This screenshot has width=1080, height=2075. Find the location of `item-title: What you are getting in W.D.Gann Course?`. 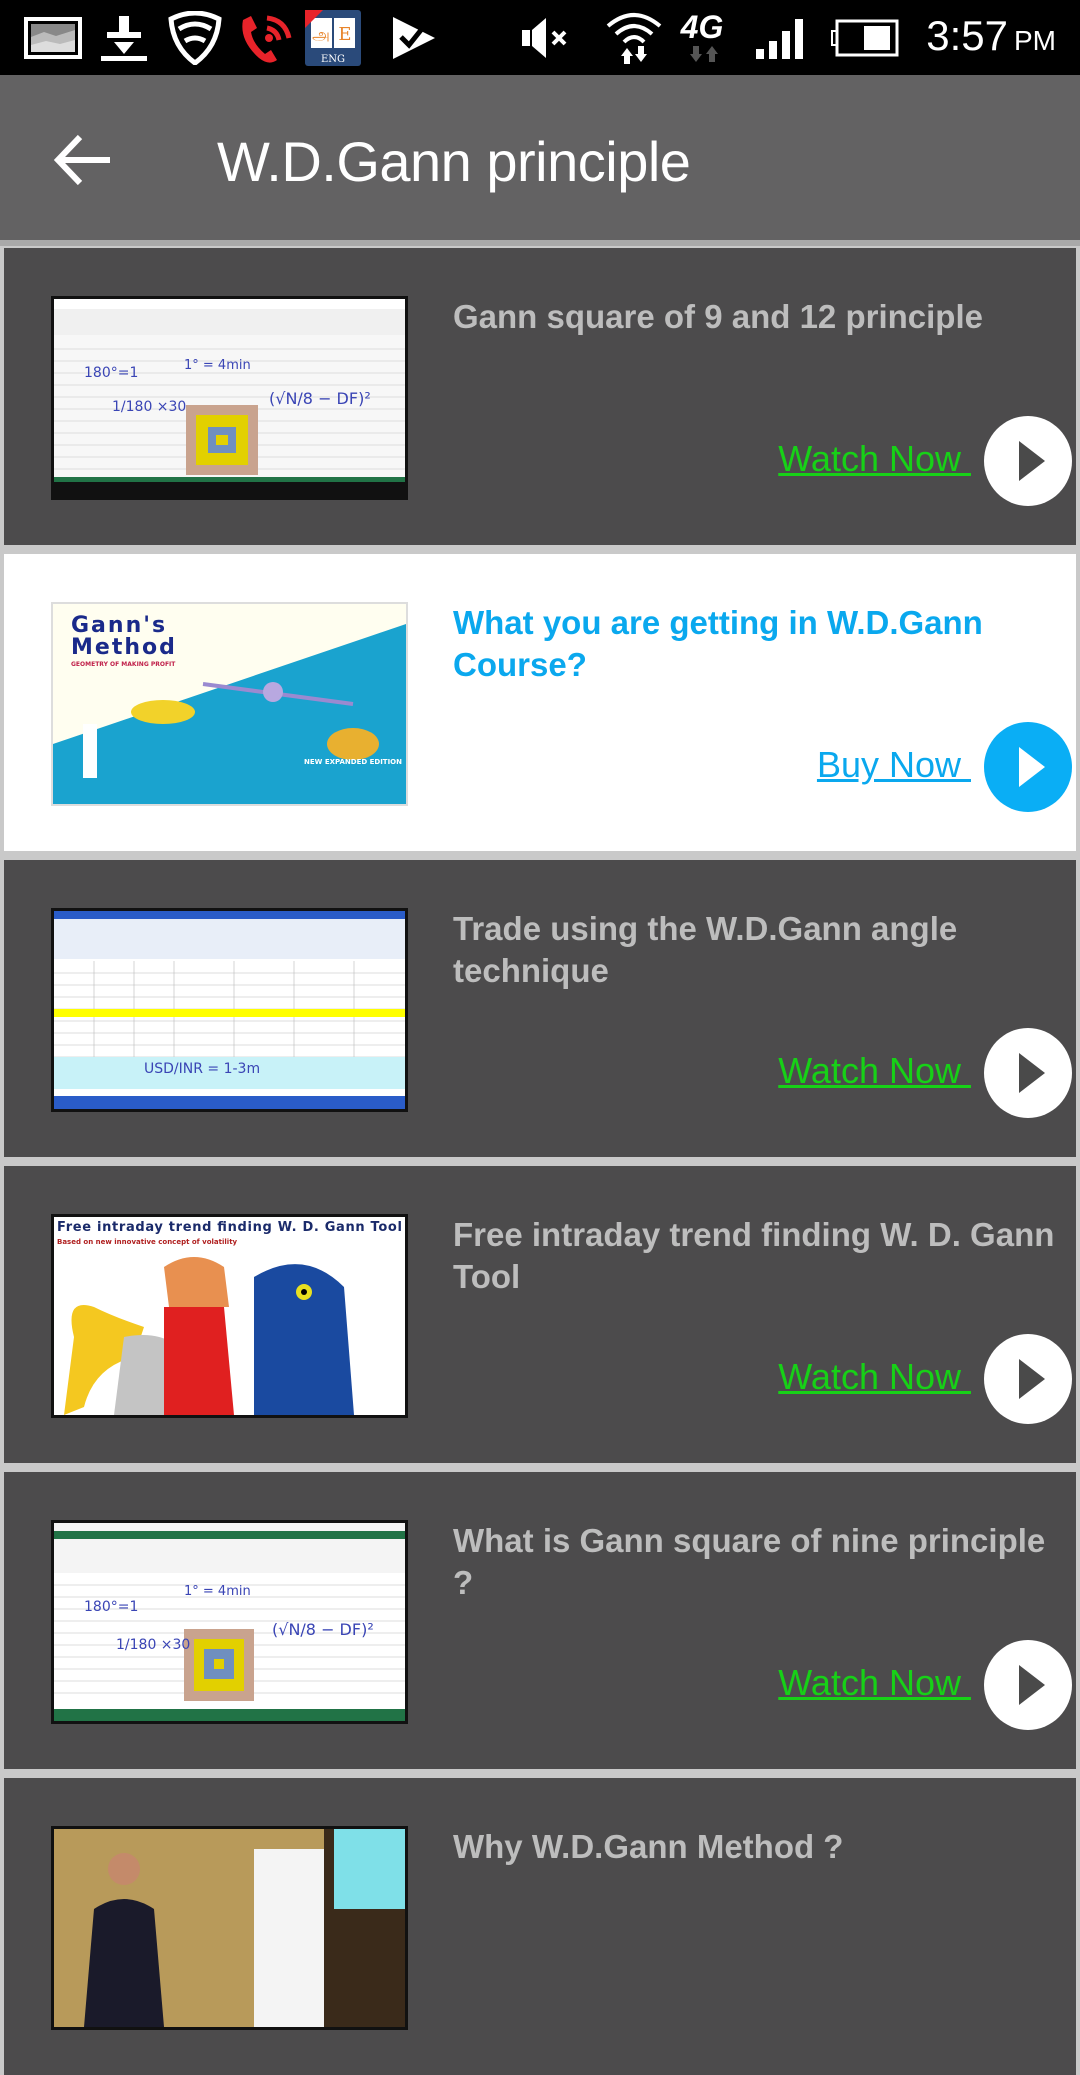

item-title: What you are getting in W.D.Gann Course? is located at coordinates (758, 644).